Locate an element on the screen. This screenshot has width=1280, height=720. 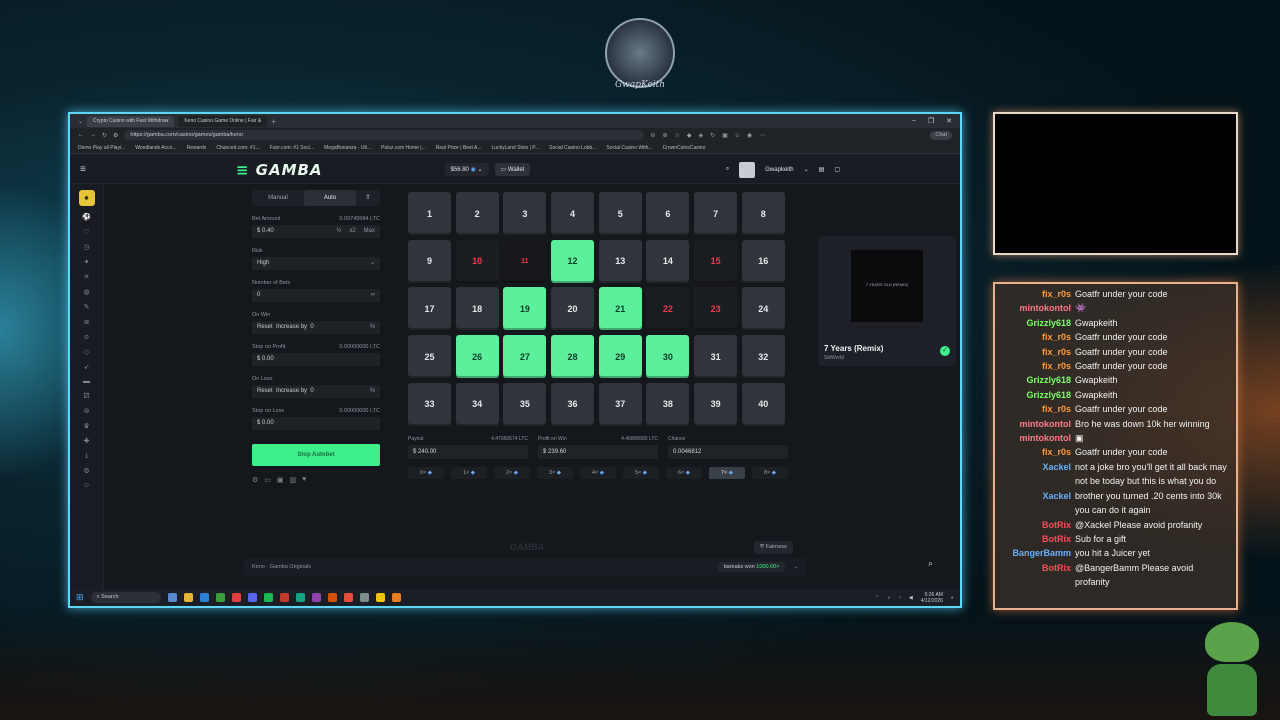
keno-tile: 21 is located at coordinates (620, 309).